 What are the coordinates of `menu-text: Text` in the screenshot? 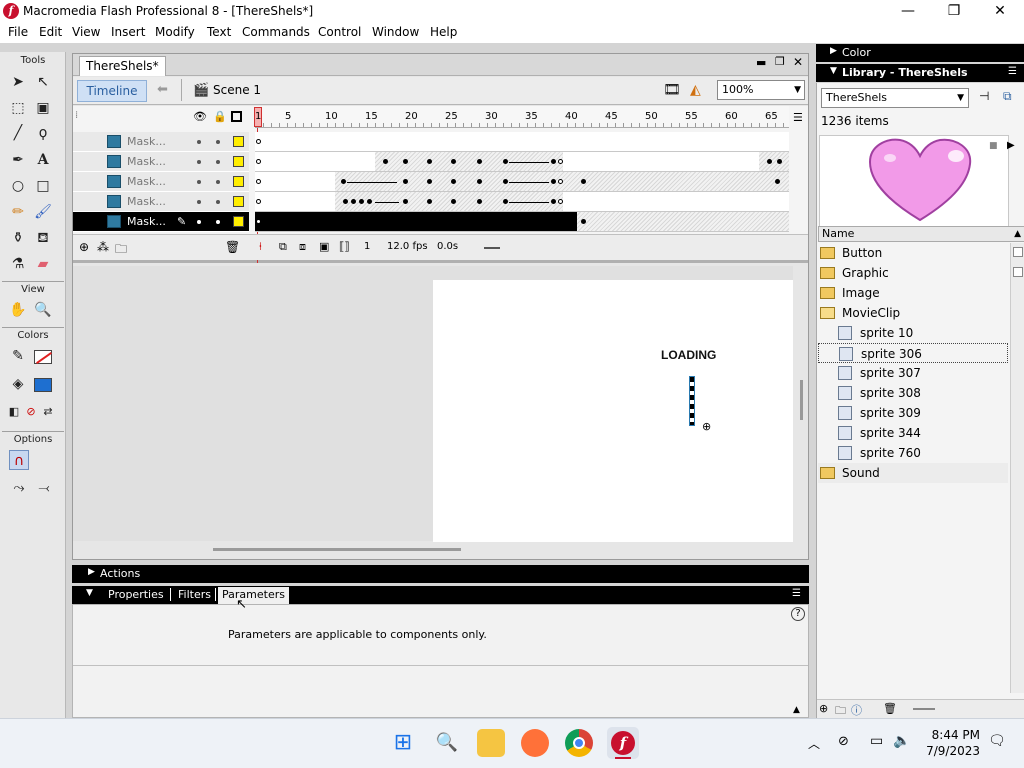 It's located at (219, 32).